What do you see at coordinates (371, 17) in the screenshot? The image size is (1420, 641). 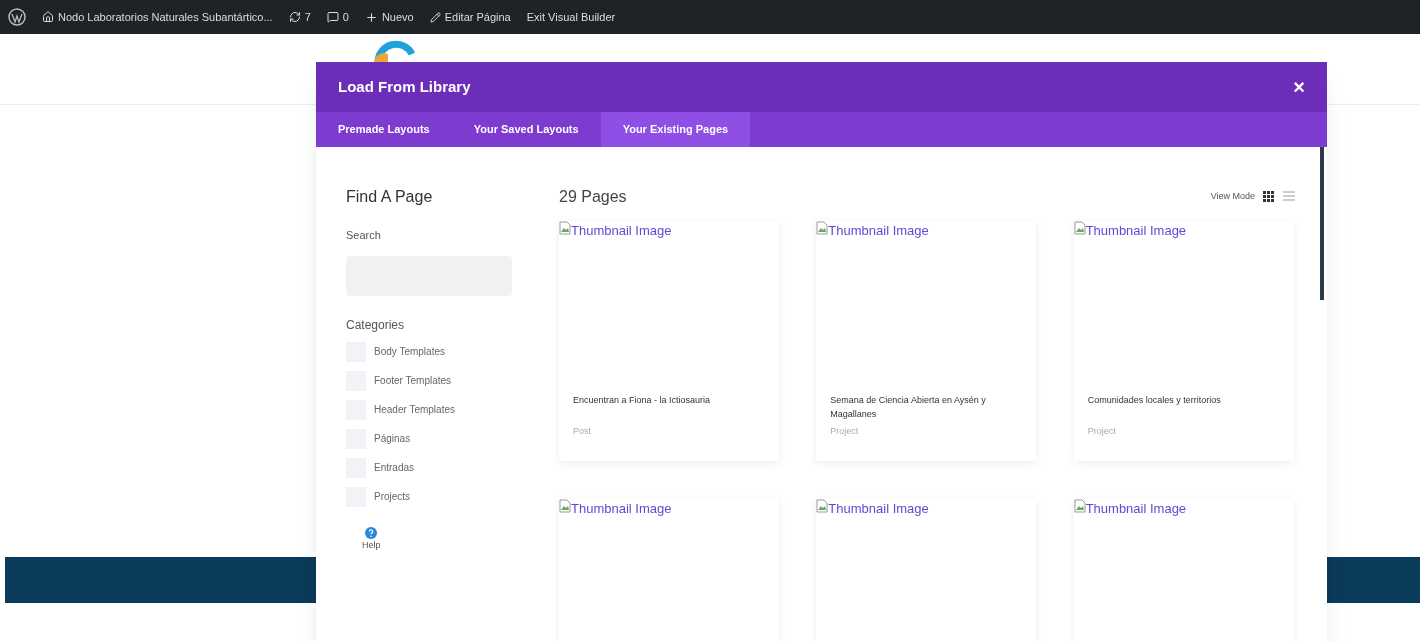 I see `plus-icon` at bounding box center [371, 17].